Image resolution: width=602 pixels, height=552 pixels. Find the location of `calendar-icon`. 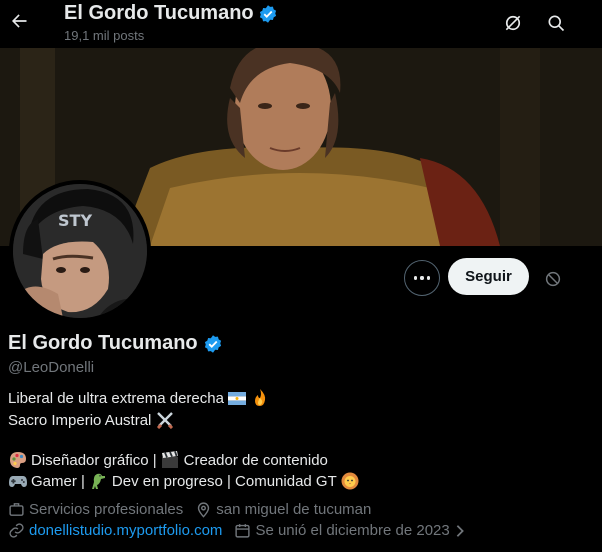

calendar-icon is located at coordinates (242, 530).